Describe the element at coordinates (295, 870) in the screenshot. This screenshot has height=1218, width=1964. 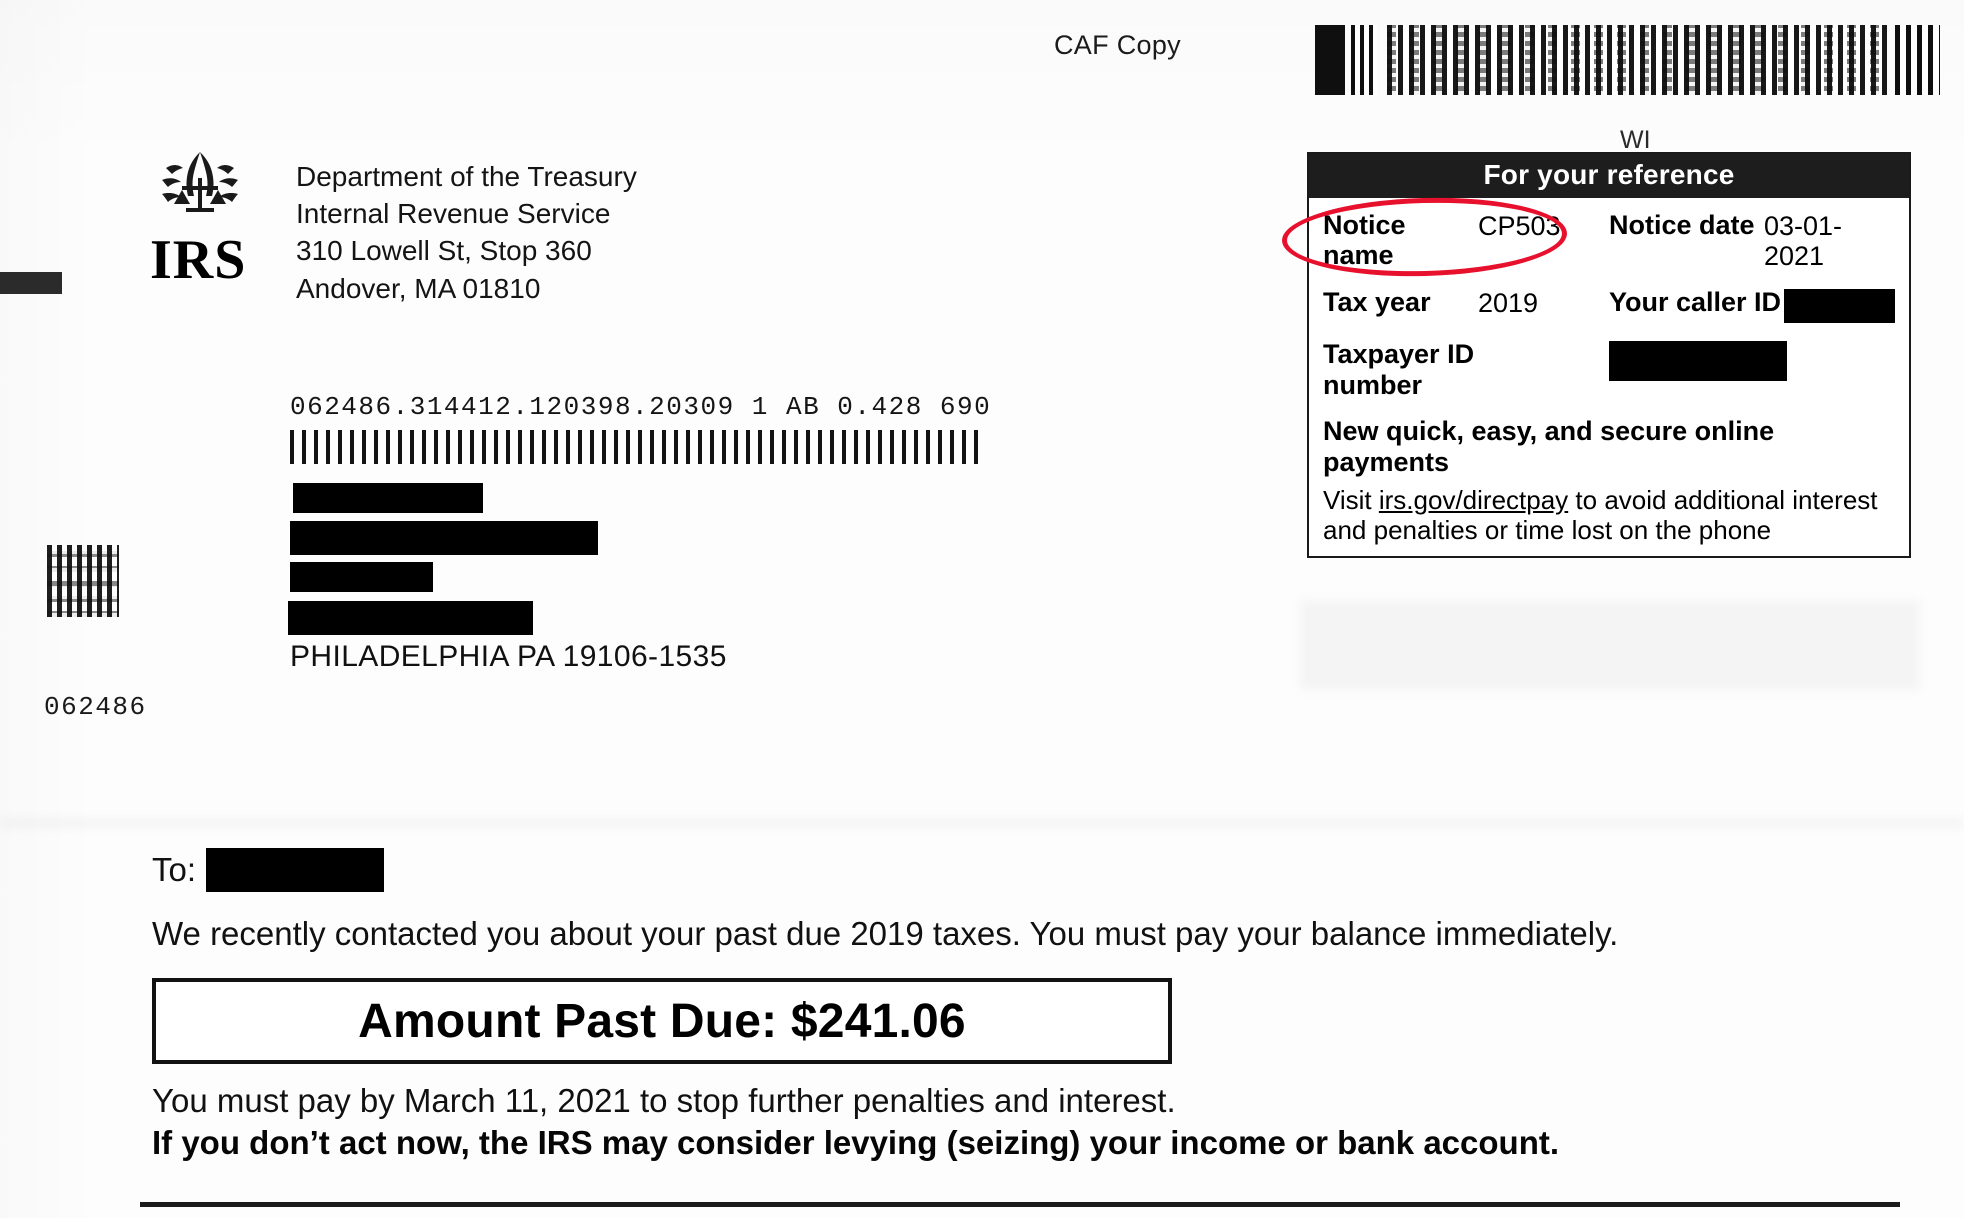
I see `to-redaction` at that location.